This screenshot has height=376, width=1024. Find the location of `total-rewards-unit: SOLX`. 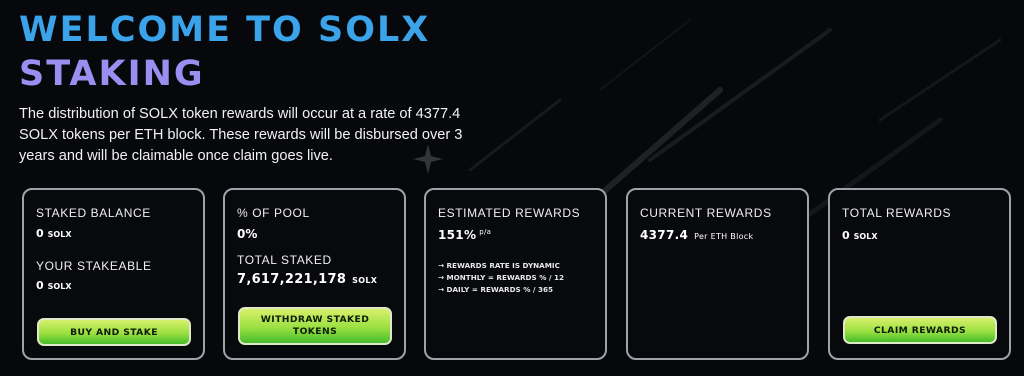

total-rewards-unit: SOLX is located at coordinates (865, 236).